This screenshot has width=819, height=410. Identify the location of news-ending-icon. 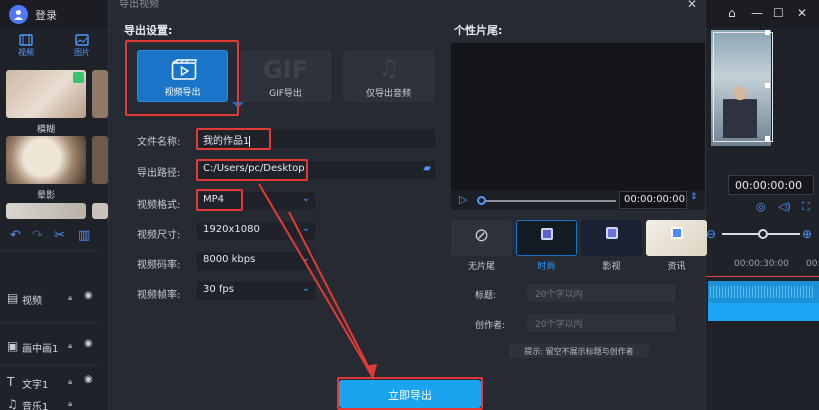
(676, 234).